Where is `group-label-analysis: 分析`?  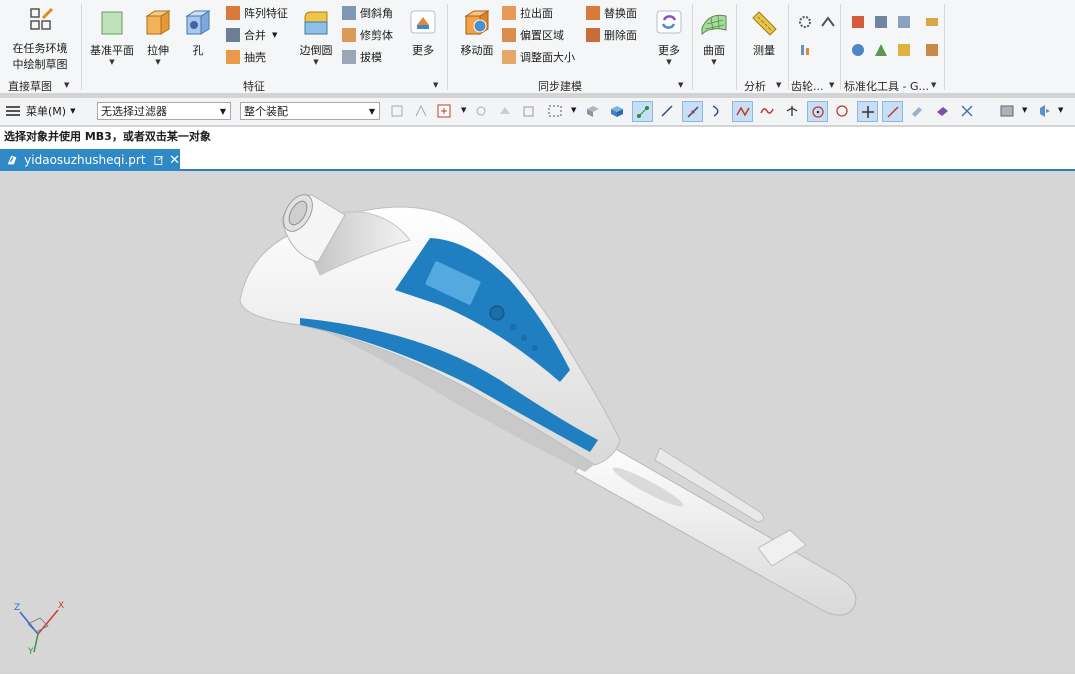
group-label-analysis: 分析 is located at coordinates (755, 86).